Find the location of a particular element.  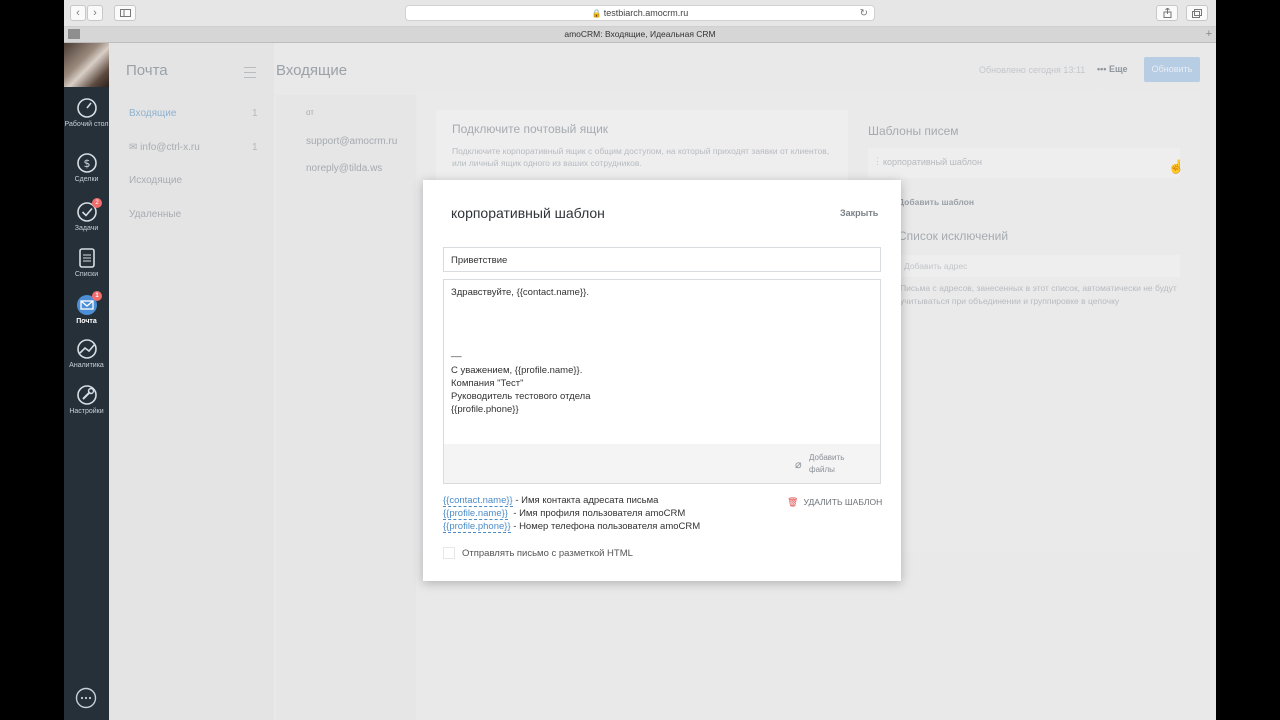

folder-info-label: info@ctrl-x.ru is located at coordinates (170, 147).